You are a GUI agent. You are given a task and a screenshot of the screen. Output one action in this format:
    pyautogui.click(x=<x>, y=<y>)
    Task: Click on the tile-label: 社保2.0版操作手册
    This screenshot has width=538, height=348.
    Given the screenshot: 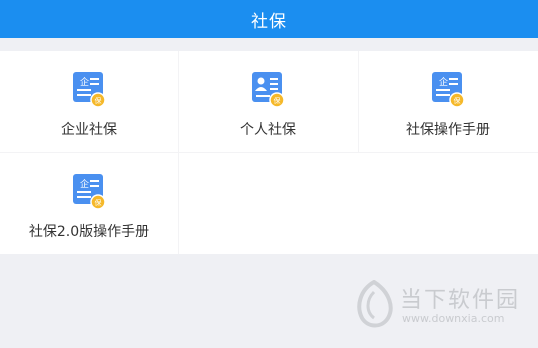 What is the action you would take?
    pyautogui.click(x=89, y=232)
    